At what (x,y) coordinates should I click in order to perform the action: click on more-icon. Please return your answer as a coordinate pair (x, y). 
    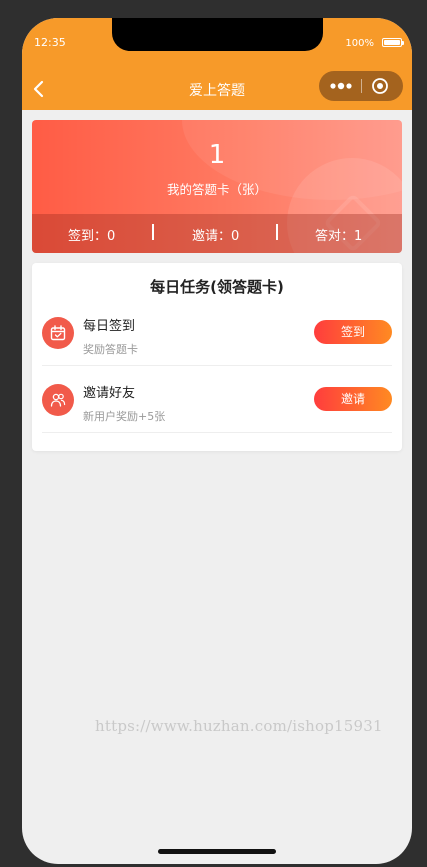
    Looking at the image, I should click on (342, 86).